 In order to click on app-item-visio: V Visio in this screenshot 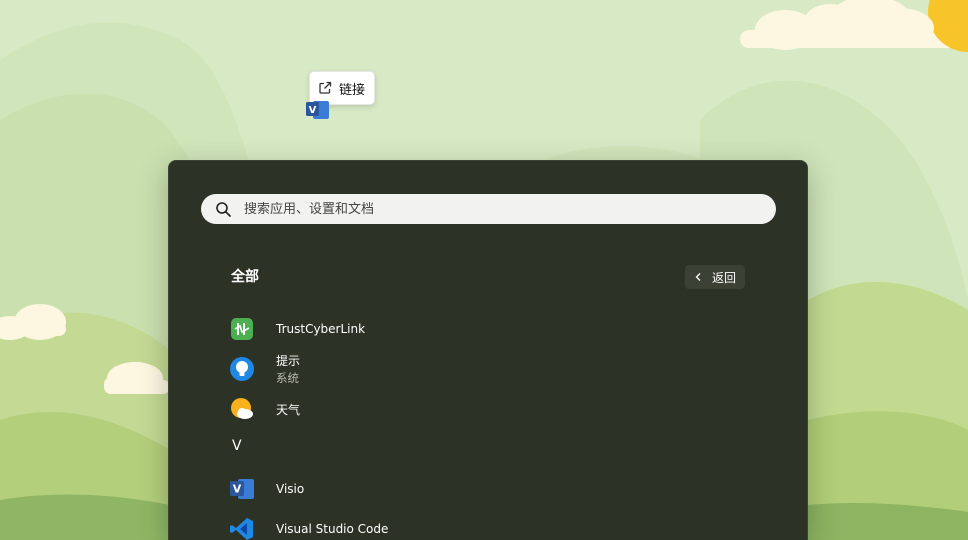, I will do `click(489, 489)`.